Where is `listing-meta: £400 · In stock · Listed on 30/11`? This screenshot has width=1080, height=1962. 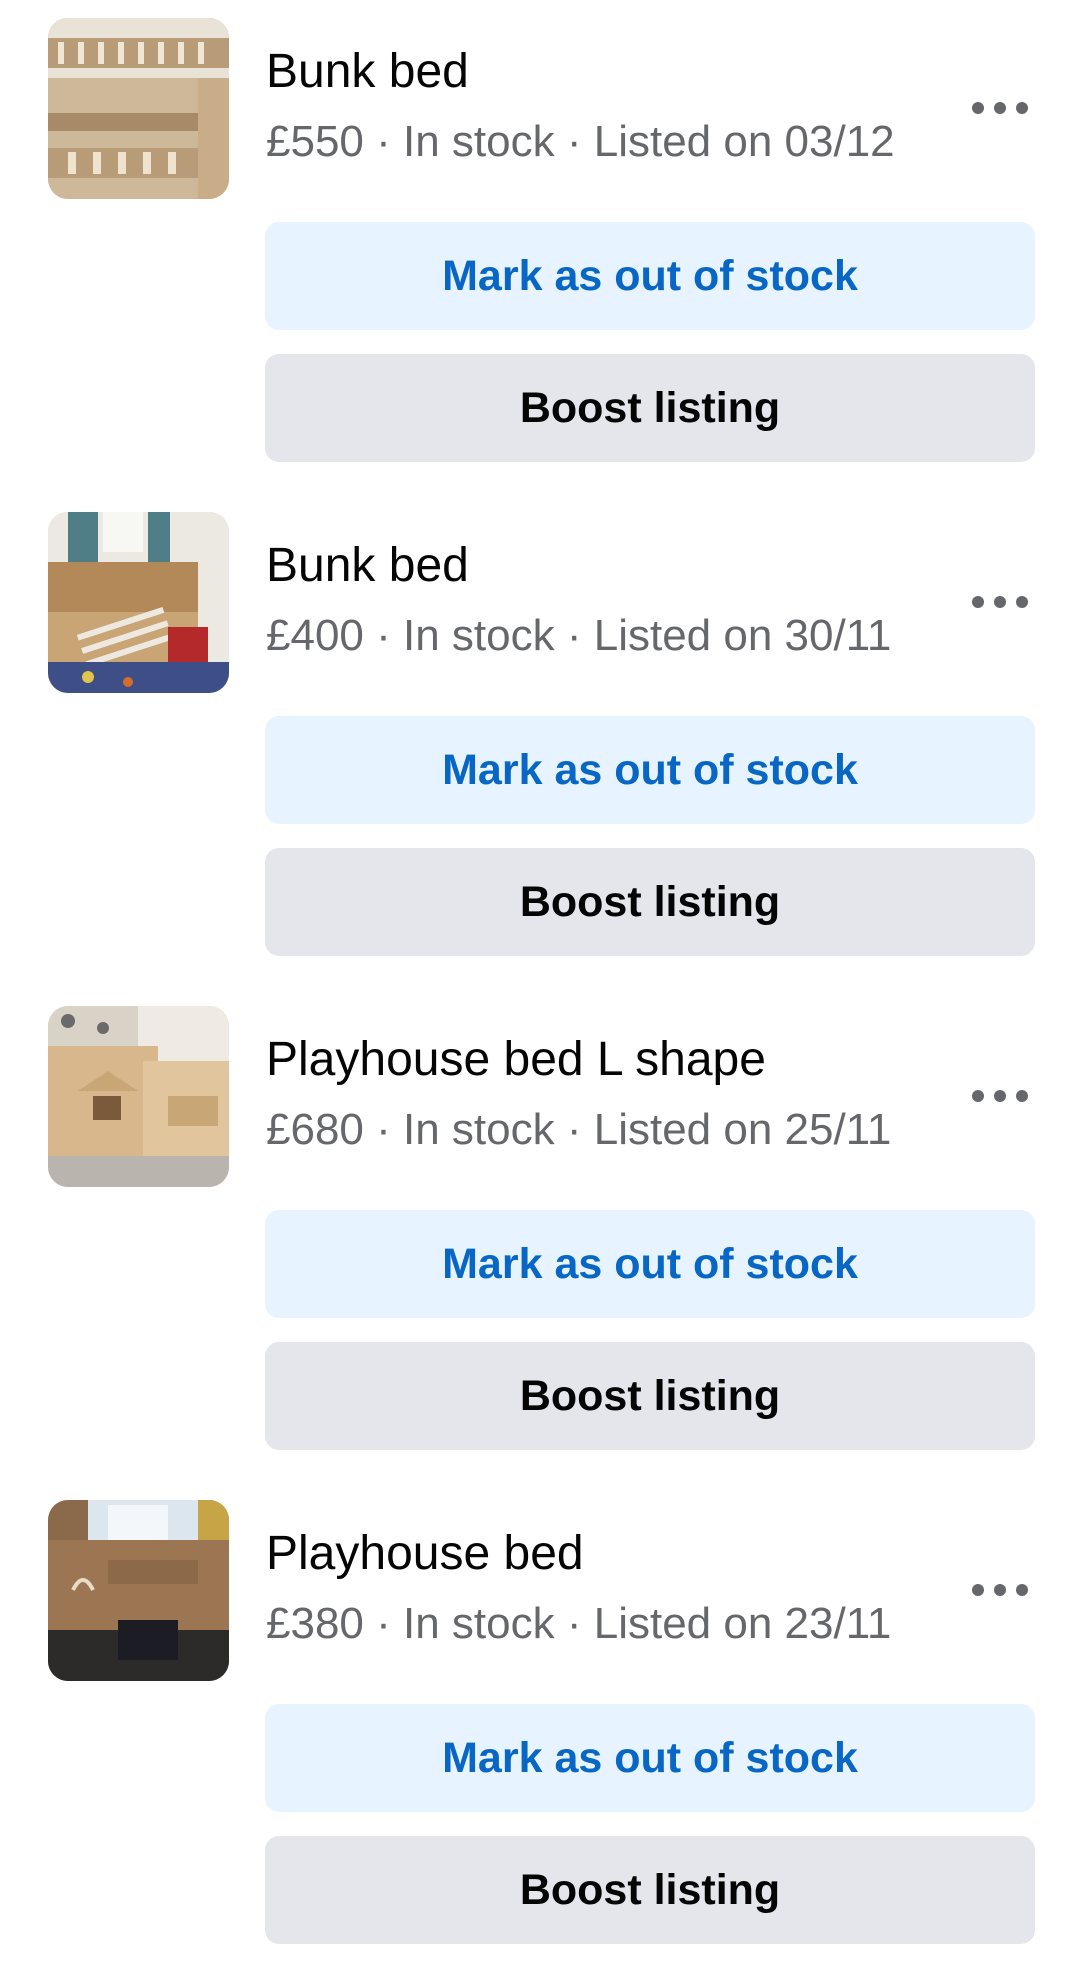 listing-meta: £400 · In stock · Listed on 30/11 is located at coordinates (578, 636).